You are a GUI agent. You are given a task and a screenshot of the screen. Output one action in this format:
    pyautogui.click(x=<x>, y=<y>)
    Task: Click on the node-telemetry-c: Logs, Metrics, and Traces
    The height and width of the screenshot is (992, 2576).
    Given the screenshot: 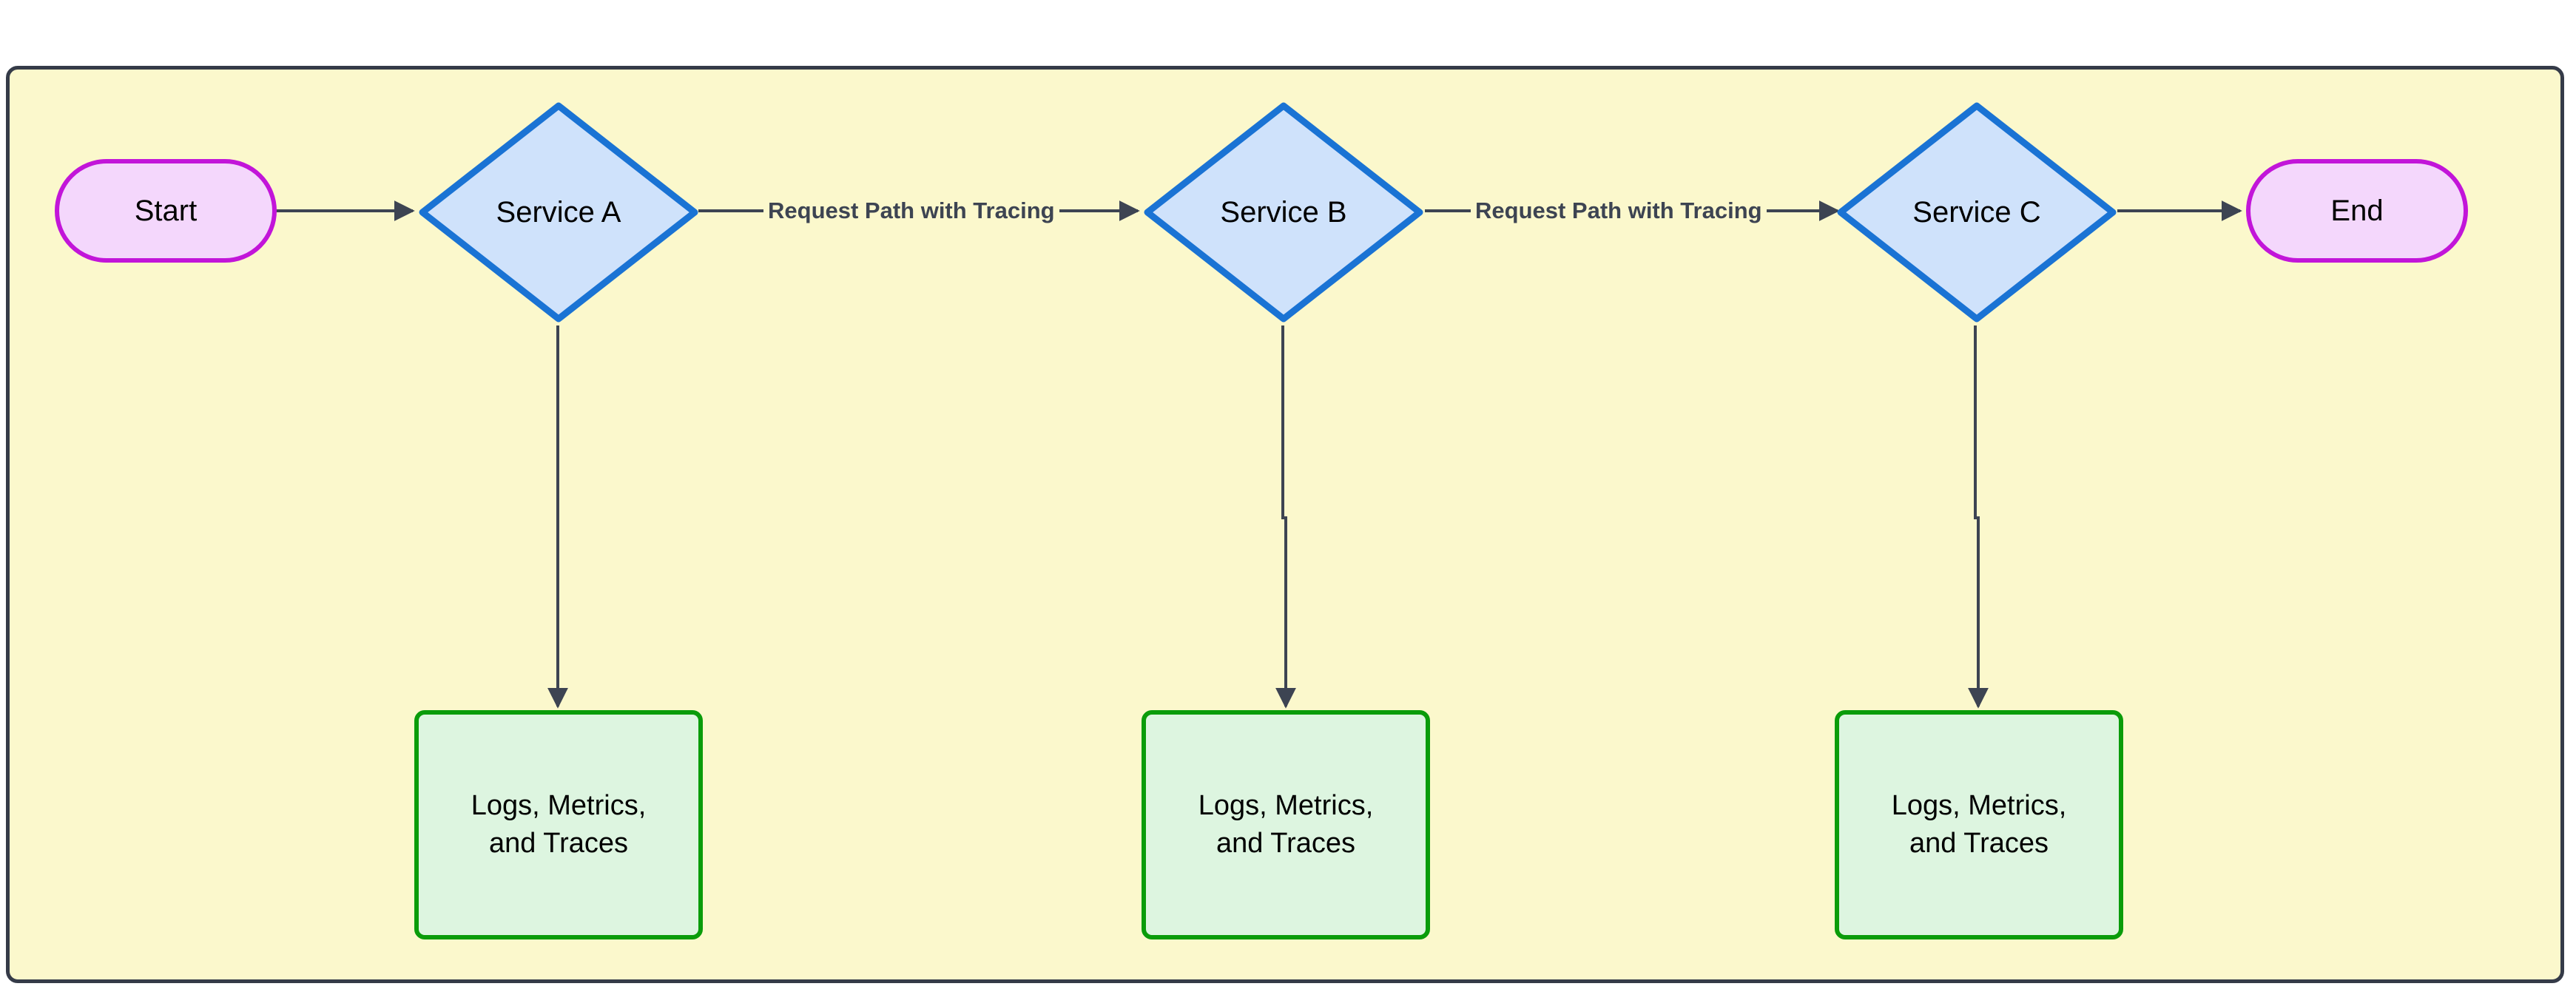 What is the action you would take?
    pyautogui.click(x=1979, y=824)
    